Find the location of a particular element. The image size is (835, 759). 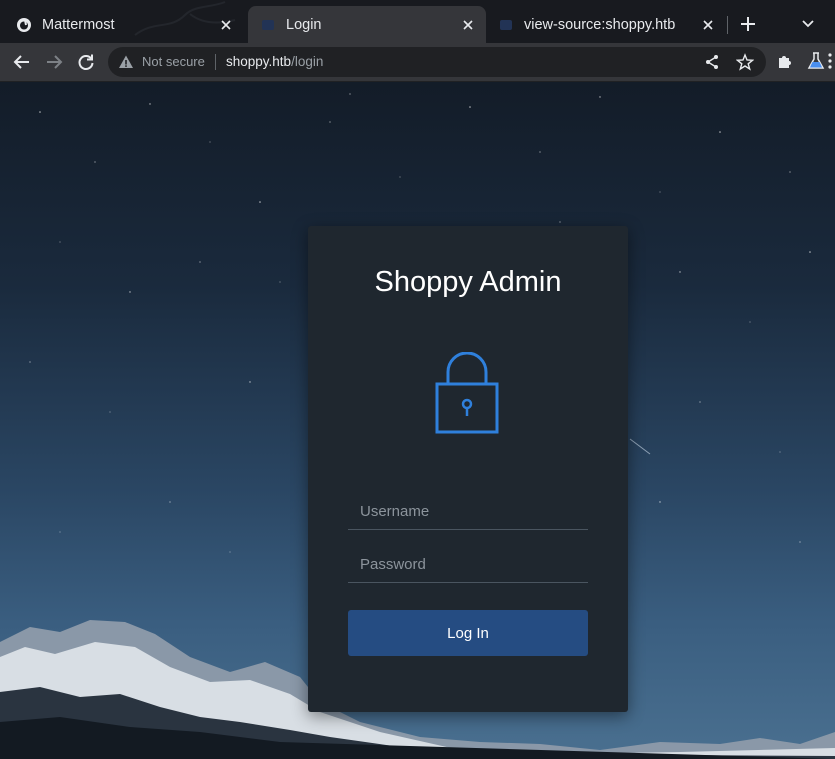

browser-toolbar: Not secure shoppy.htb/login is located at coordinates (417, 62).